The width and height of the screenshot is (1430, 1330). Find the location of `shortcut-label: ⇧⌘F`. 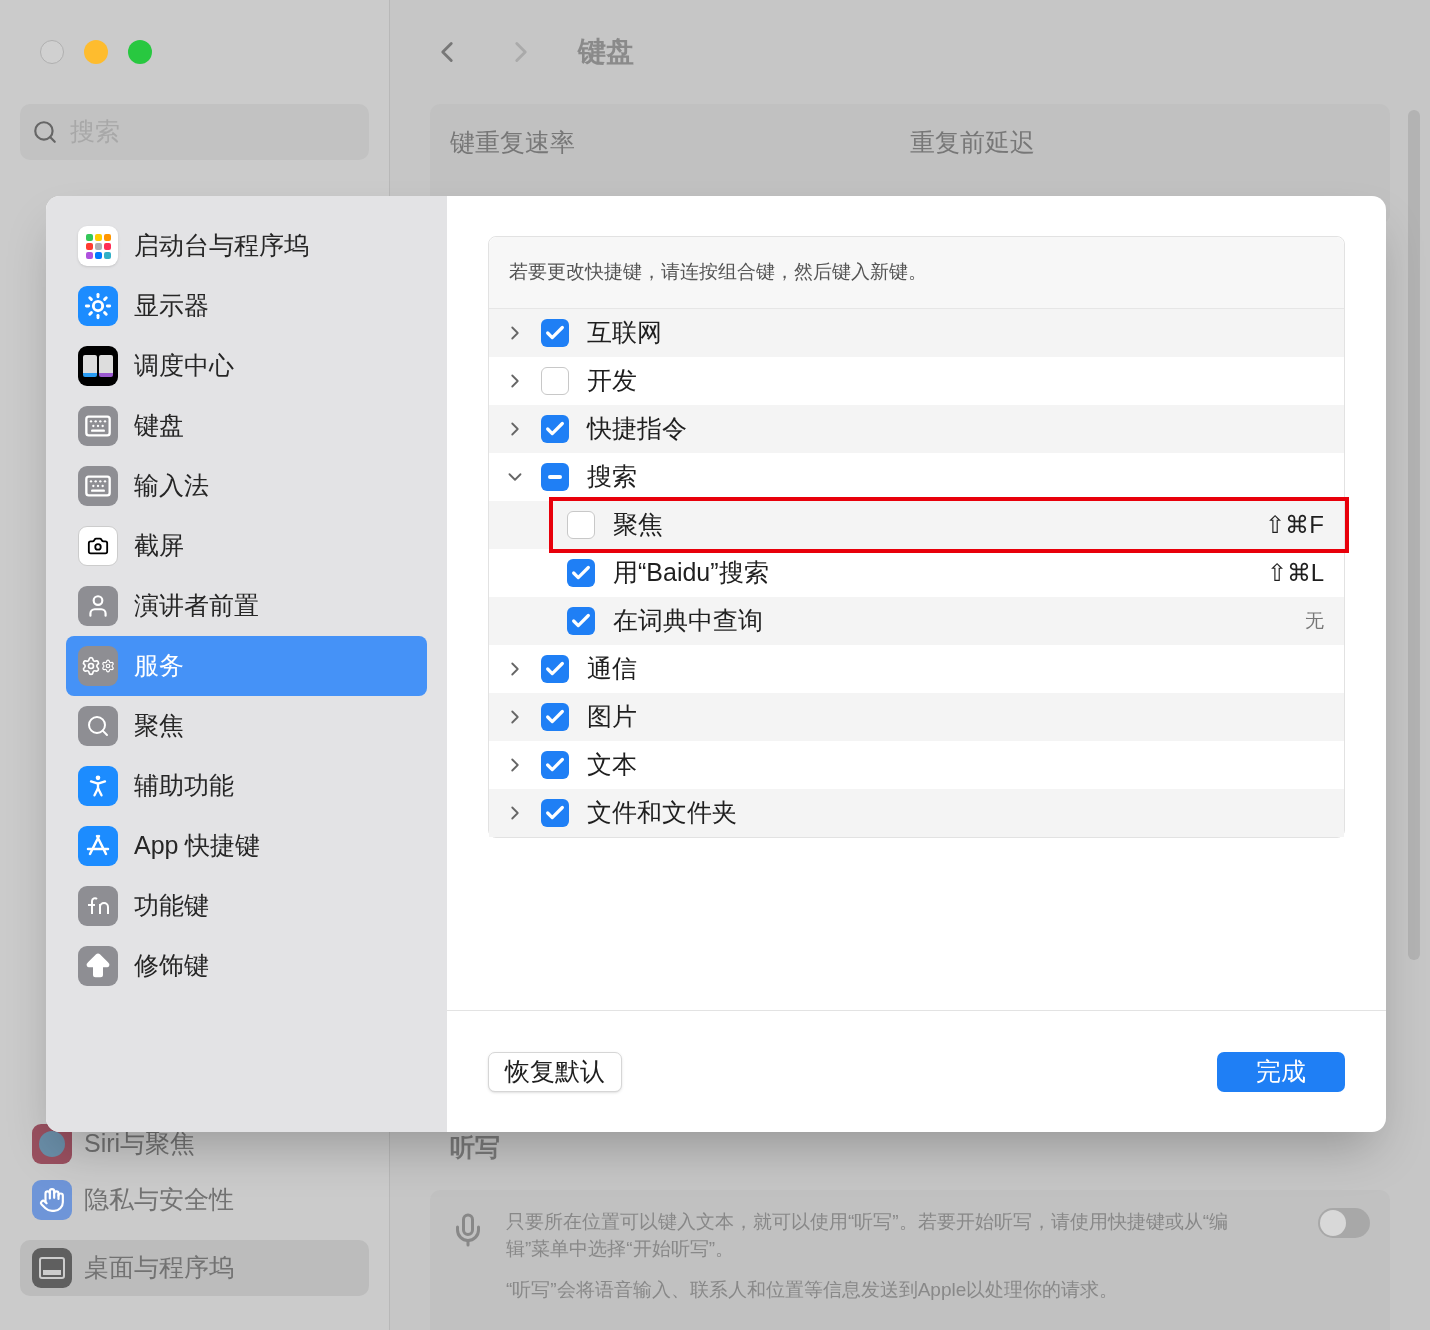

shortcut-label: ⇧⌘F is located at coordinates (1294, 525).